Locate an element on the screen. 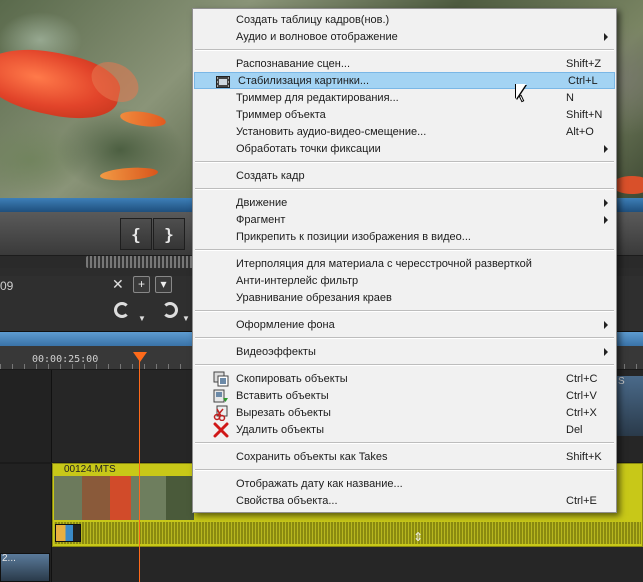 Image resolution: width=643 pixels, height=582 pixels. menu-item-shortcut: Ctrl+X is located at coordinates (581, 412).